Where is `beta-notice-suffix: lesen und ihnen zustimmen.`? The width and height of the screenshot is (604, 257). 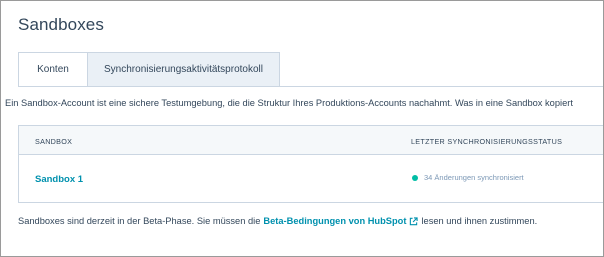 beta-notice-suffix: lesen und ihnen zustimmen. is located at coordinates (479, 221).